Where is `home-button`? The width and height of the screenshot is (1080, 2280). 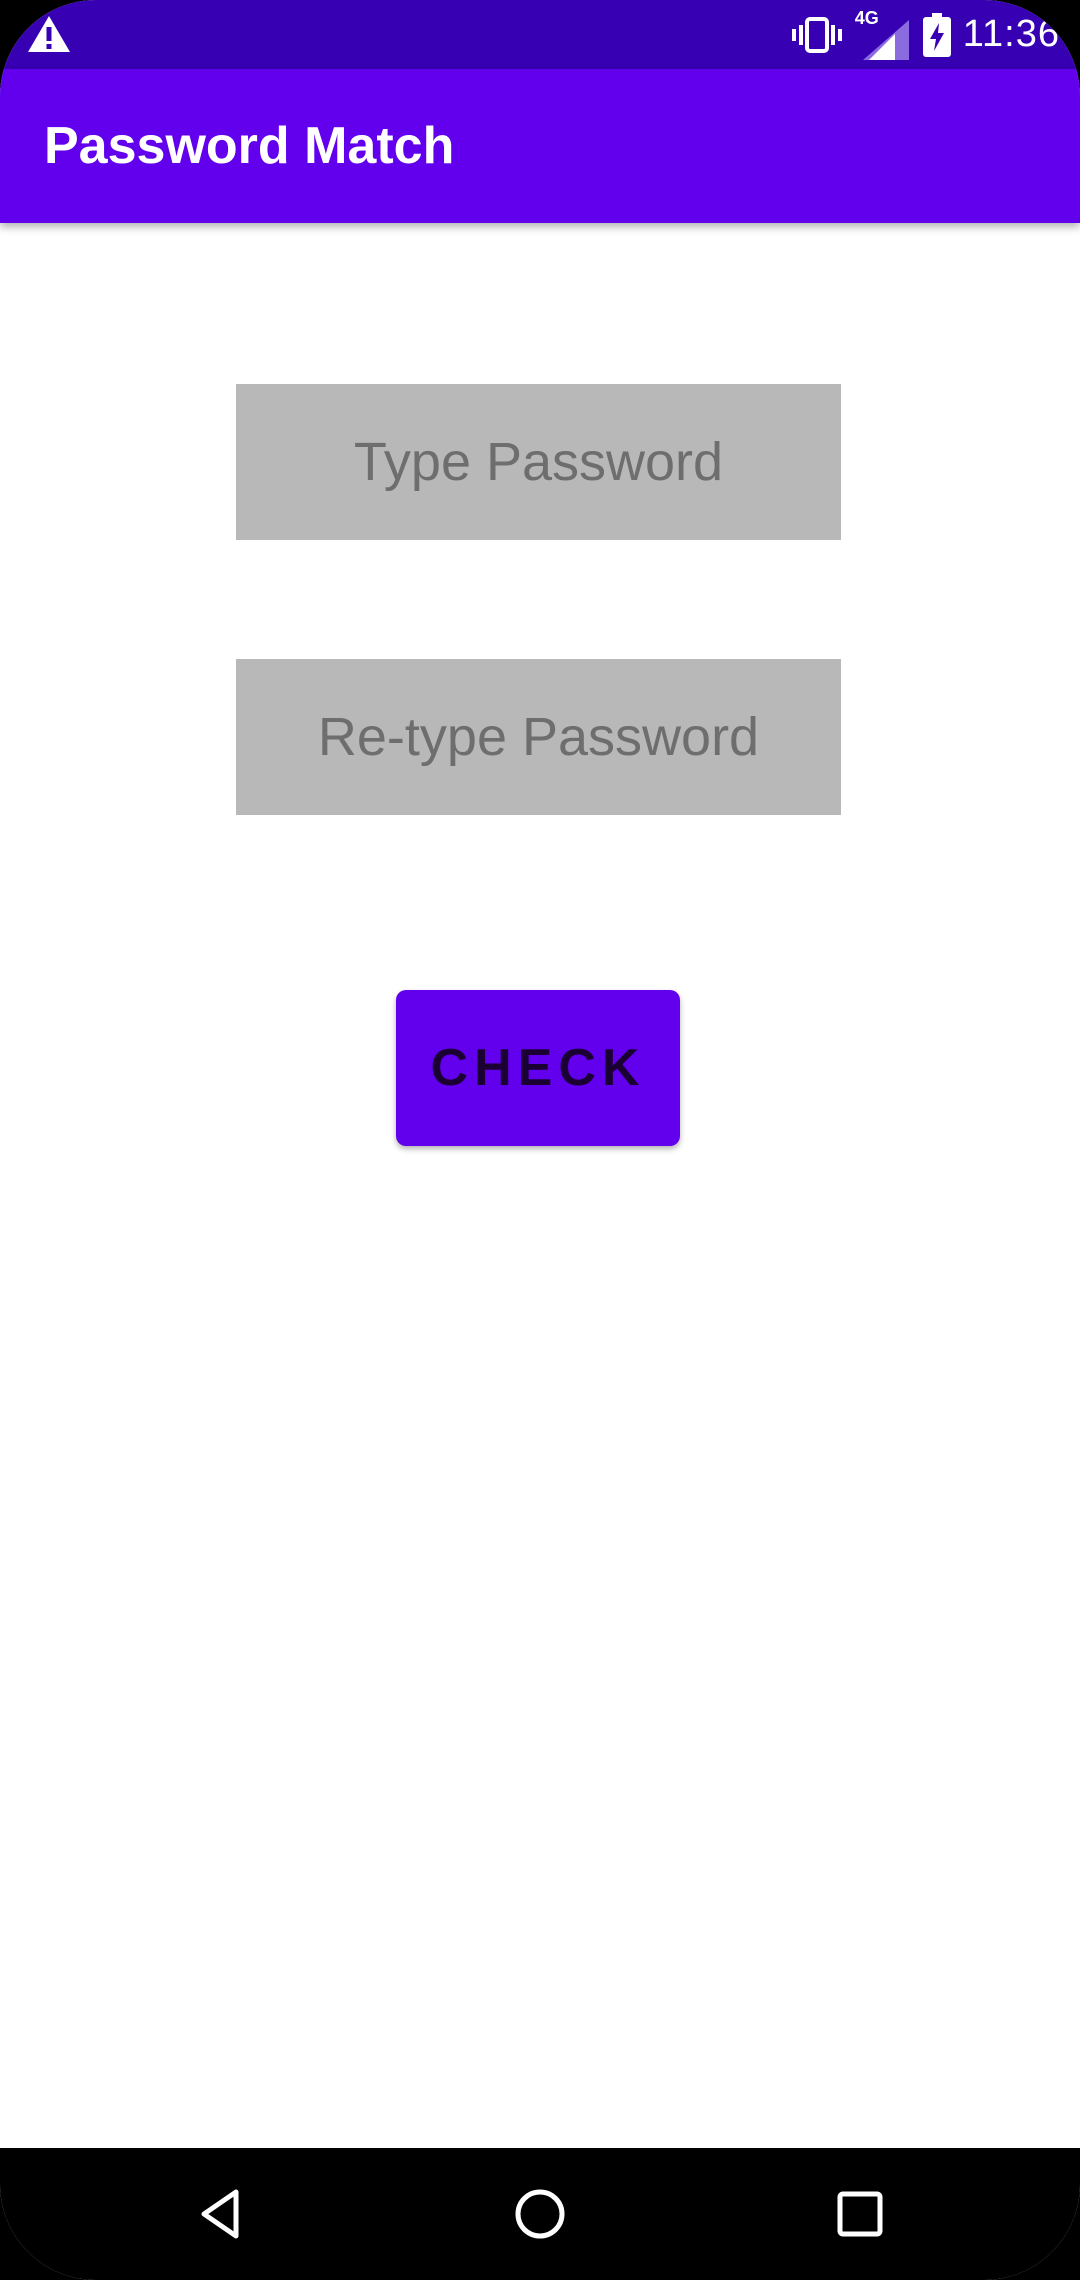 home-button is located at coordinates (540, 2214).